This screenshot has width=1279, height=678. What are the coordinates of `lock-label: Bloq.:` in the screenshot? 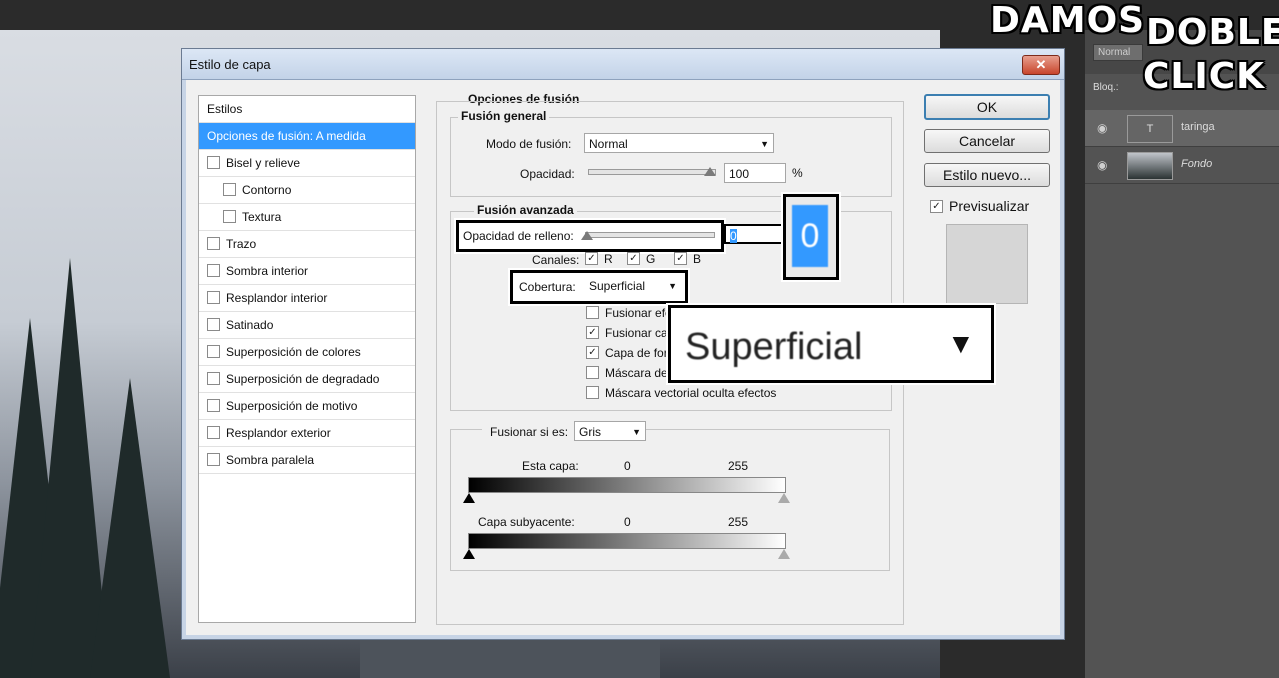 It's located at (1106, 87).